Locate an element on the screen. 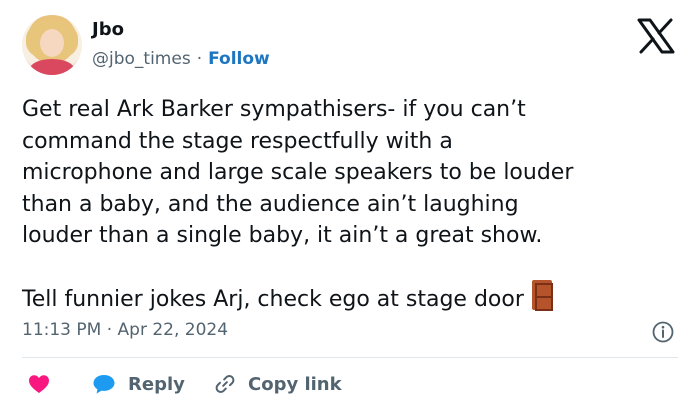  tweet-timestamp: 11:13 PM · Apr 22, 2024 is located at coordinates (125, 330).